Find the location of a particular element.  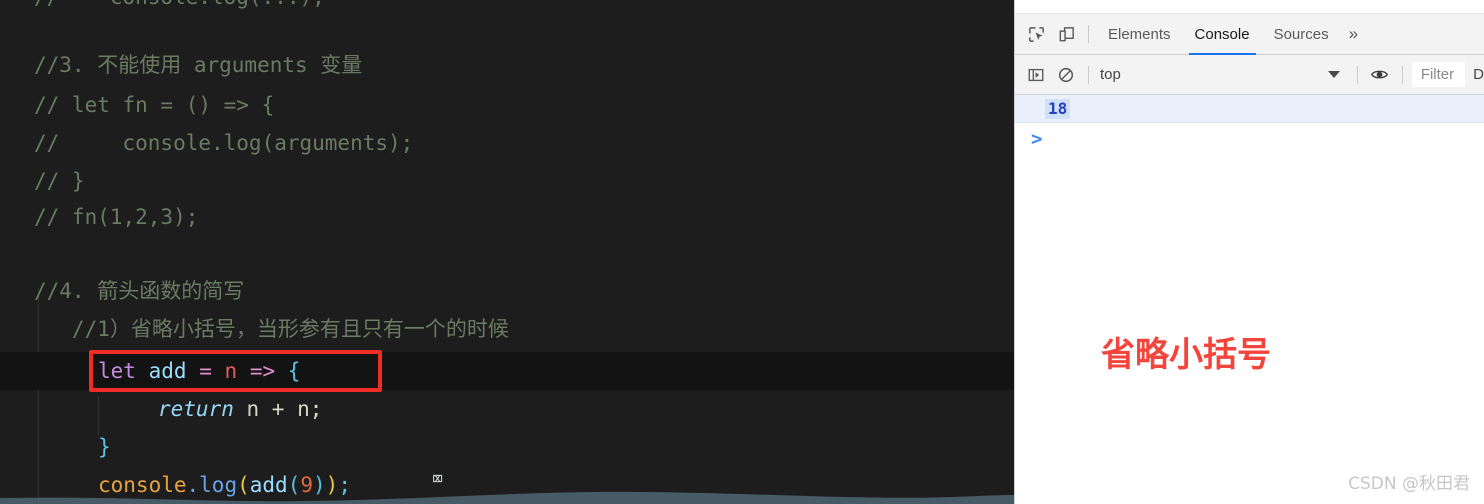

object-console: console is located at coordinates (142, 485).